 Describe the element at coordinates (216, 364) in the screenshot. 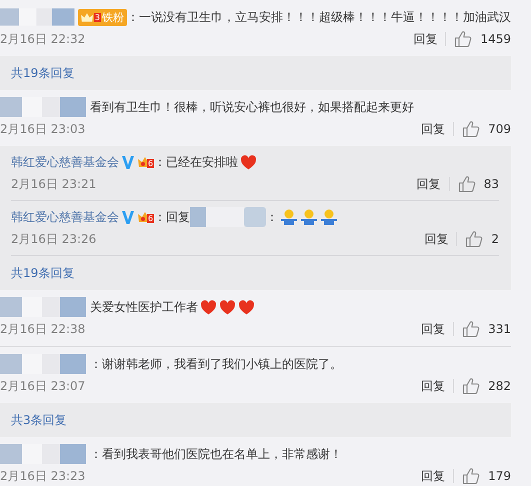

I see `comment-text: ：谢谢韩老师，我看到了我们小镇上的医院了。` at that location.